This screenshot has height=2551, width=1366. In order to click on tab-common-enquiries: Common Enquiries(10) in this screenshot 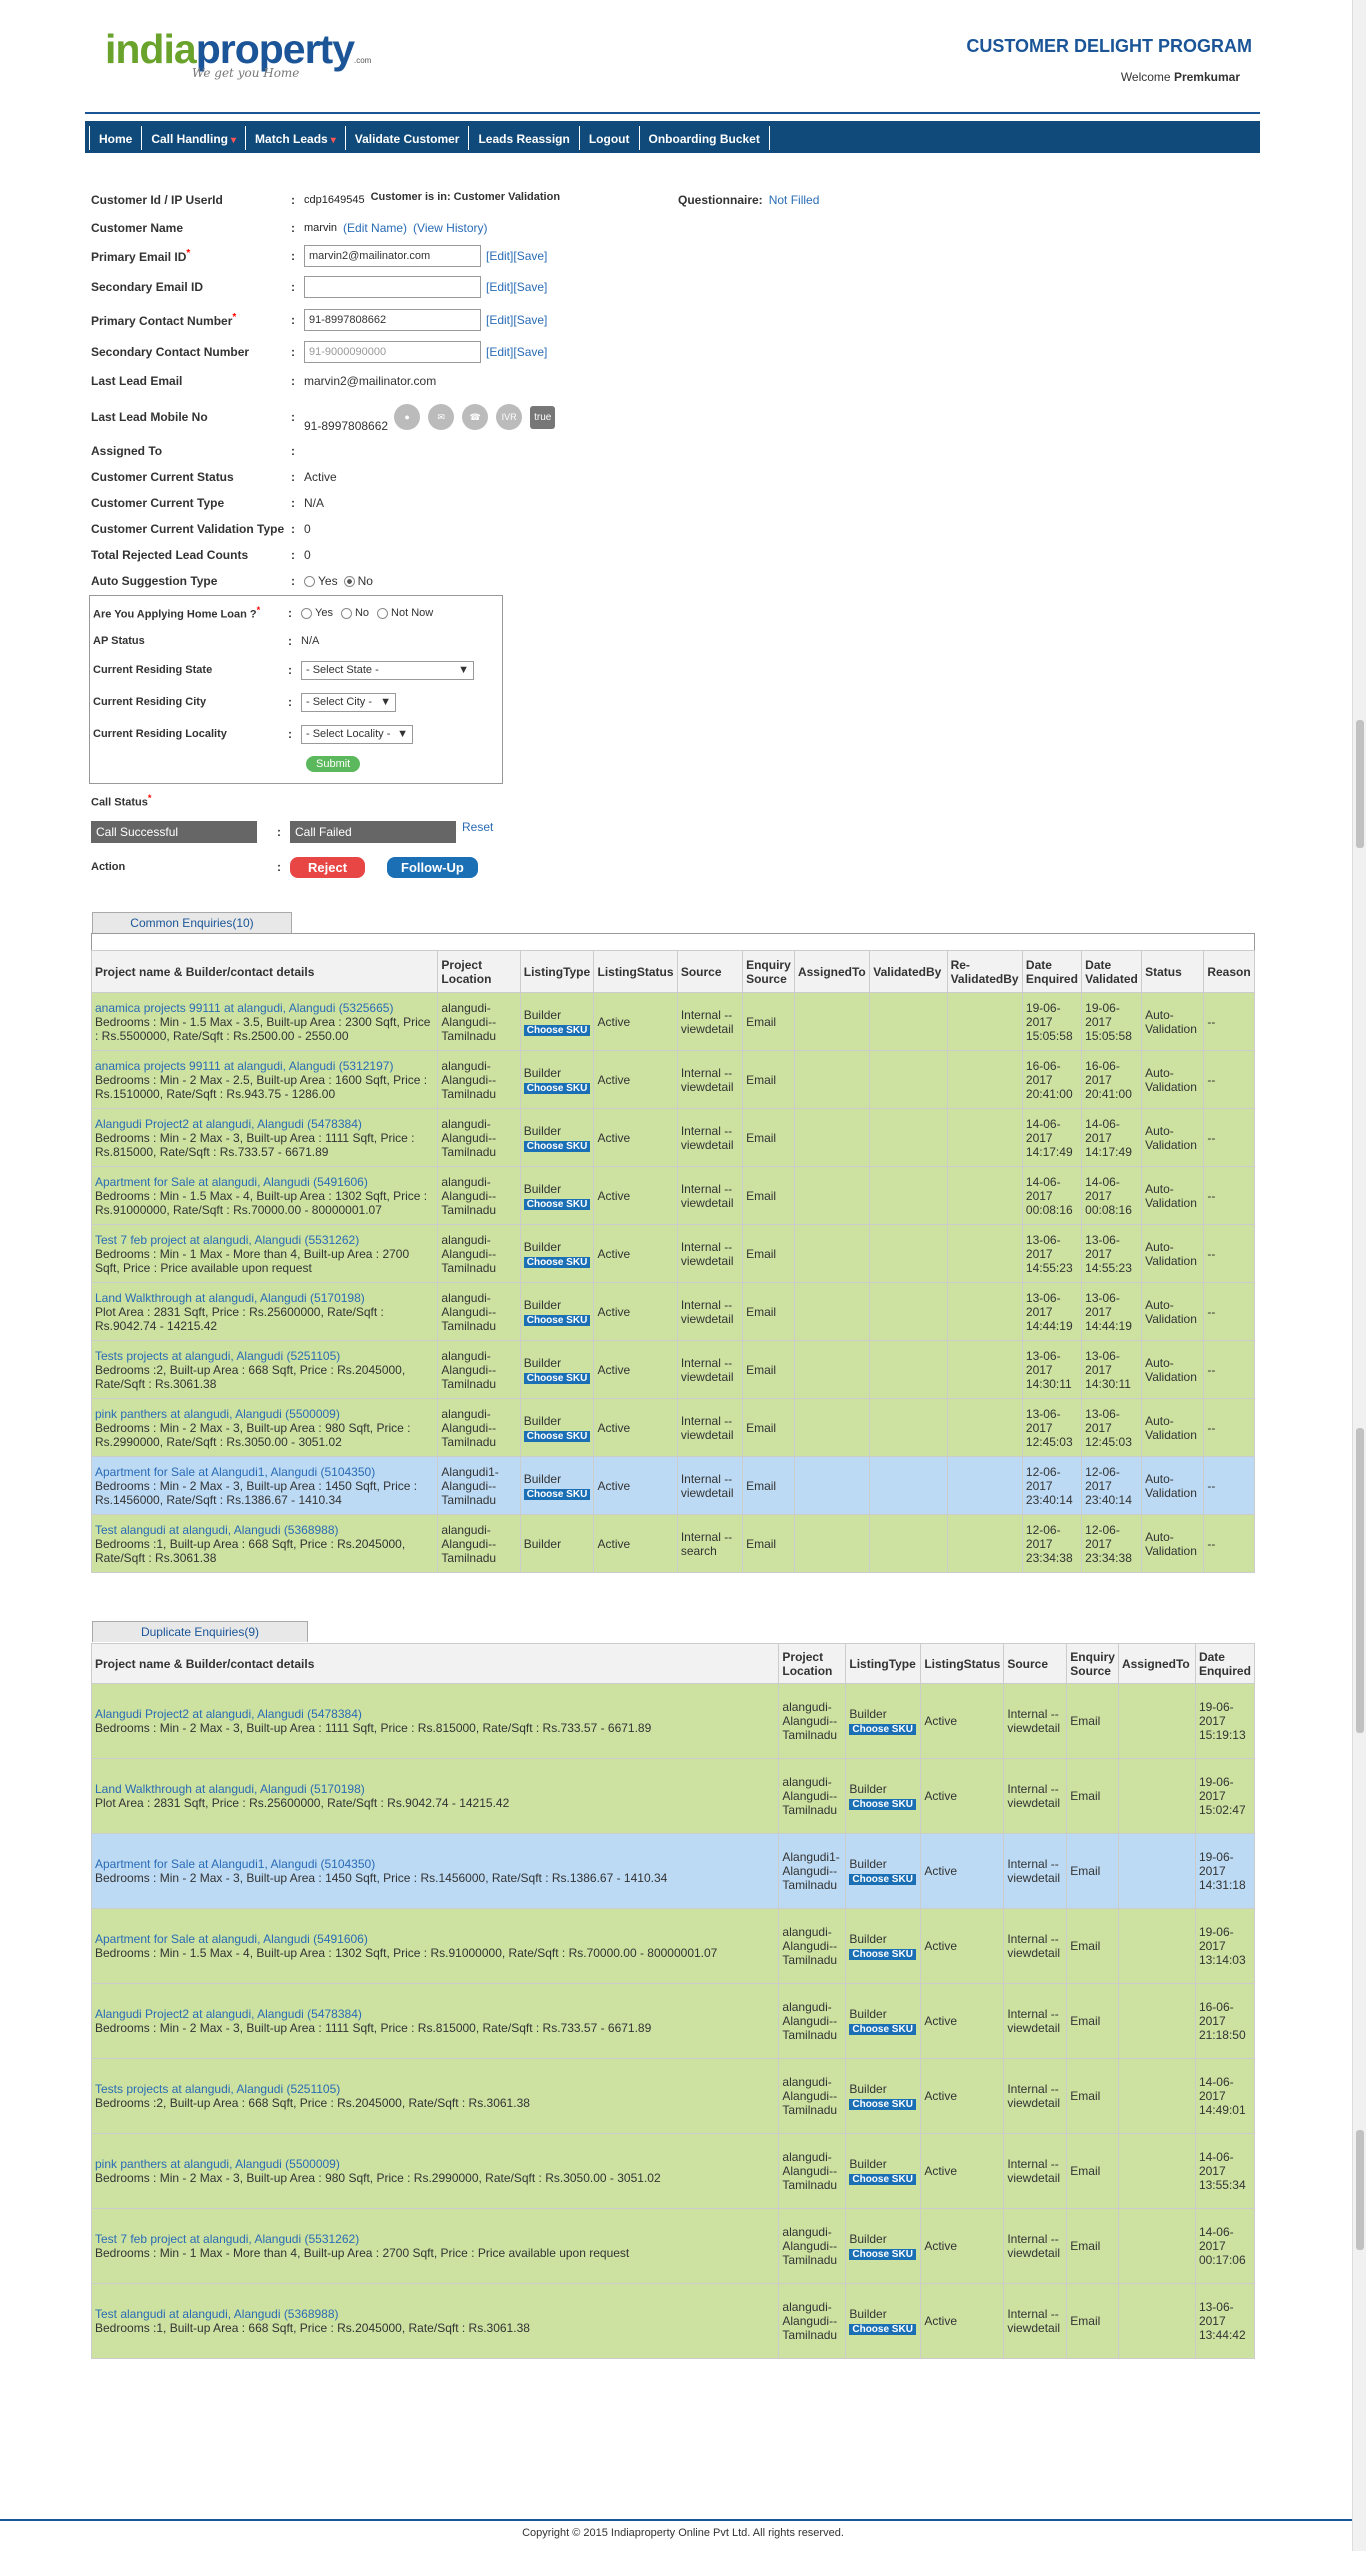, I will do `click(192, 922)`.